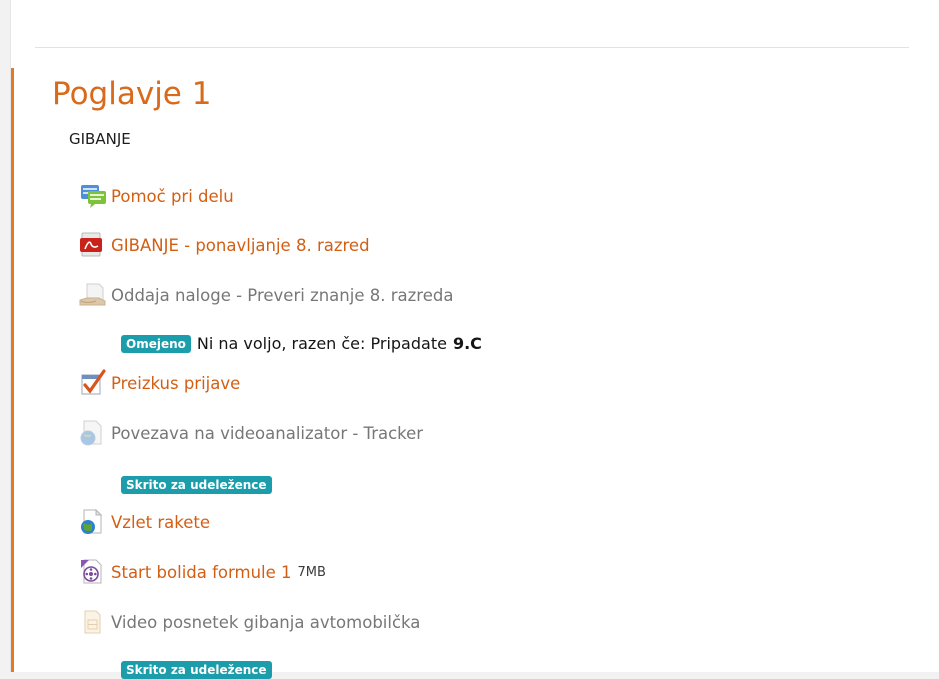  I want to click on activity-item: Start bolida formule 1 7MB, so click(202, 572).